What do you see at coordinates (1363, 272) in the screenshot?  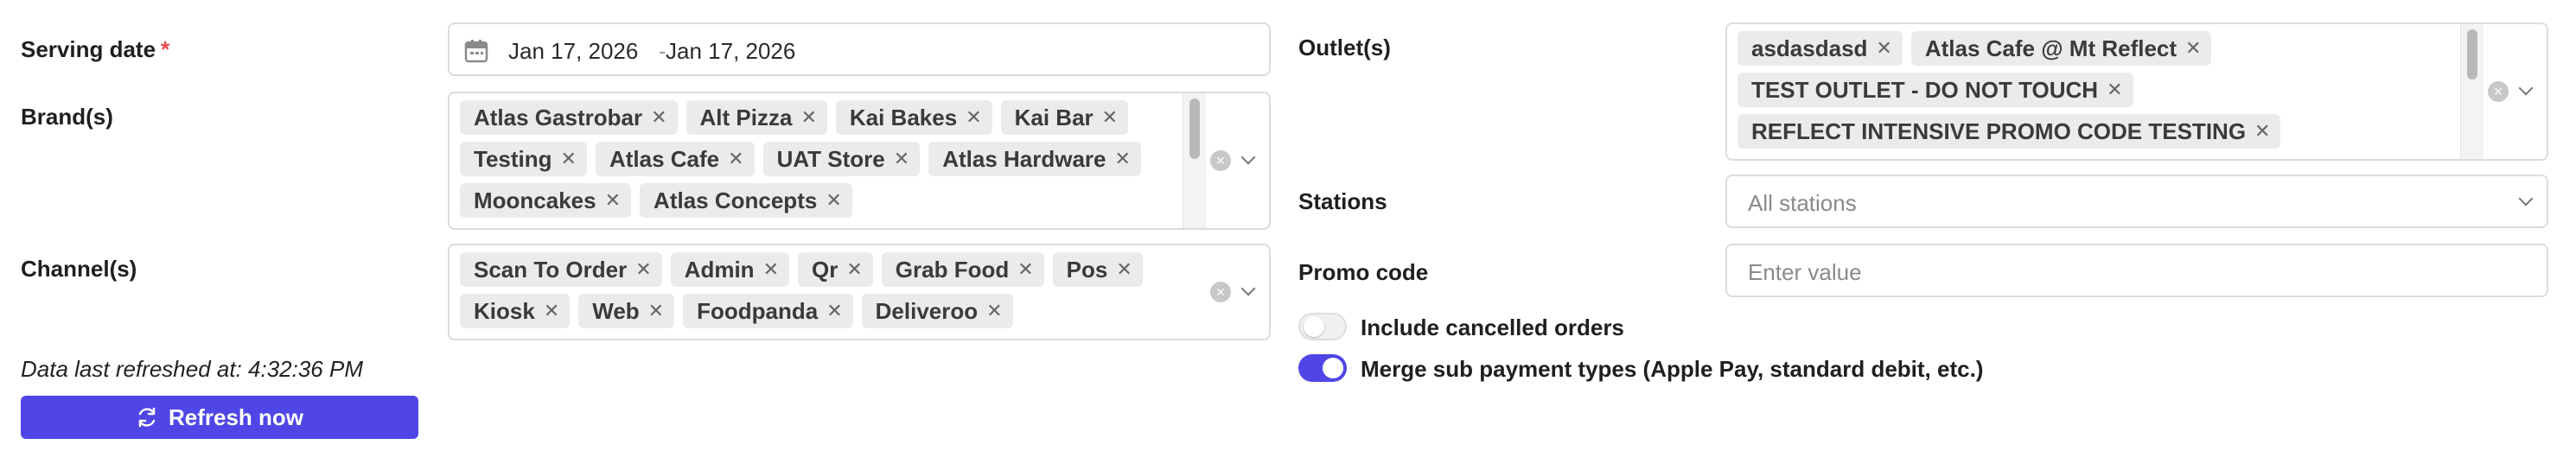 I see `promo-code-label: Promo code` at bounding box center [1363, 272].